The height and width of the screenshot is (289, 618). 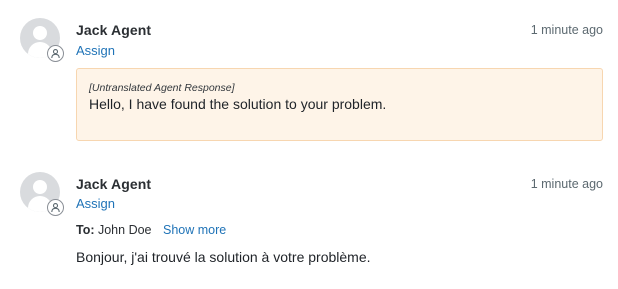 What do you see at coordinates (124, 230) in the screenshot?
I see `recipient-name: John Doe` at bounding box center [124, 230].